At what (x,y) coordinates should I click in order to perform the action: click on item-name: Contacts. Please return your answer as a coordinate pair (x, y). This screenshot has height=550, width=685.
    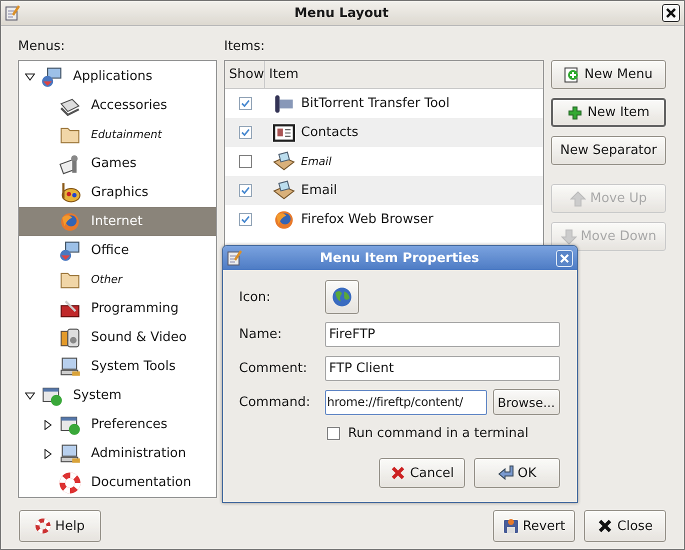
    Looking at the image, I should click on (329, 132).